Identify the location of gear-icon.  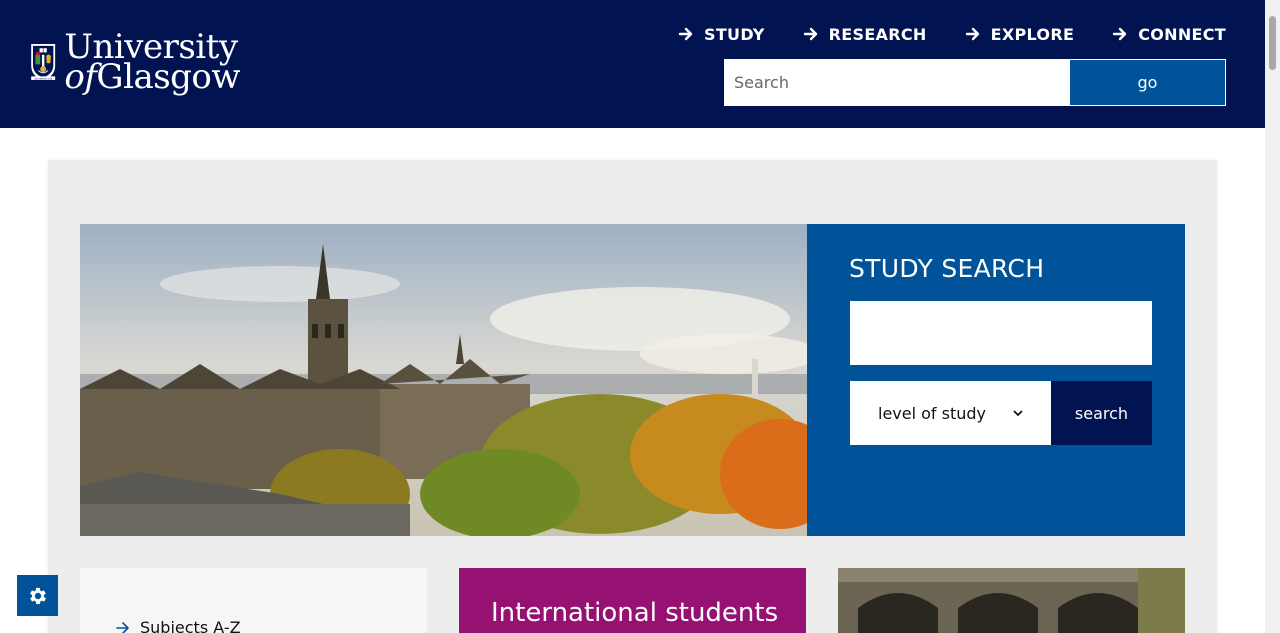
(37, 595).